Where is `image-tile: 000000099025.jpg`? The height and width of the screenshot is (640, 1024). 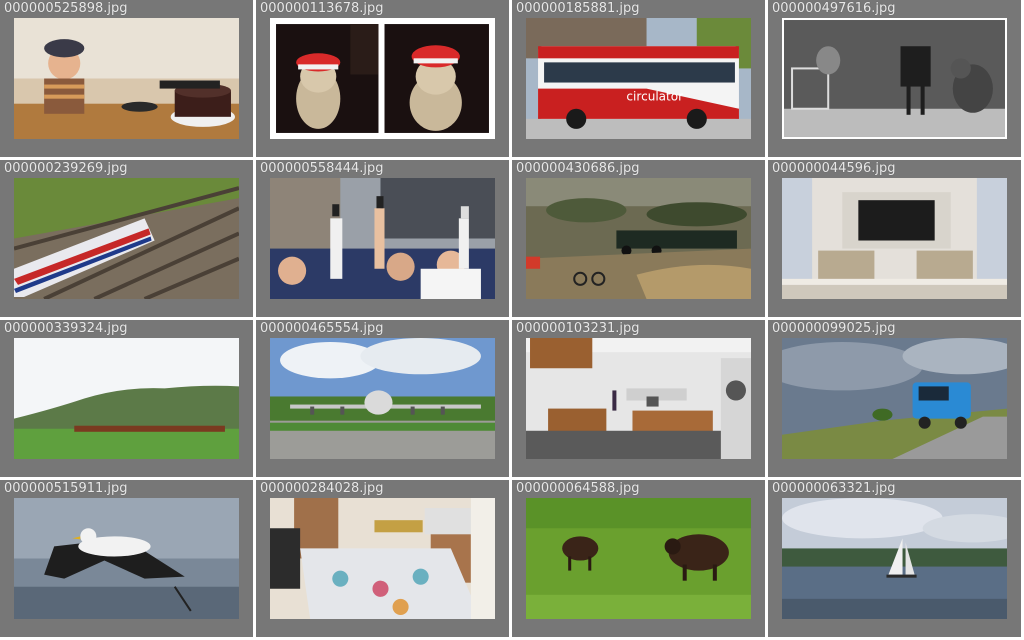
image-tile: 000000099025.jpg is located at coordinates (894, 398).